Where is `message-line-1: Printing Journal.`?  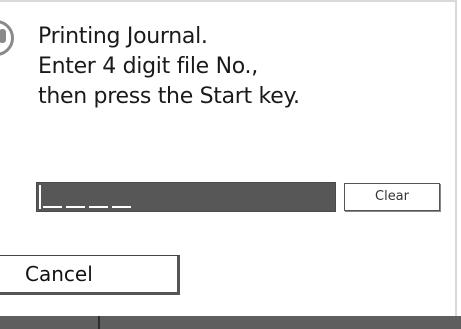
message-line-1: Printing Journal. is located at coordinates (123, 36).